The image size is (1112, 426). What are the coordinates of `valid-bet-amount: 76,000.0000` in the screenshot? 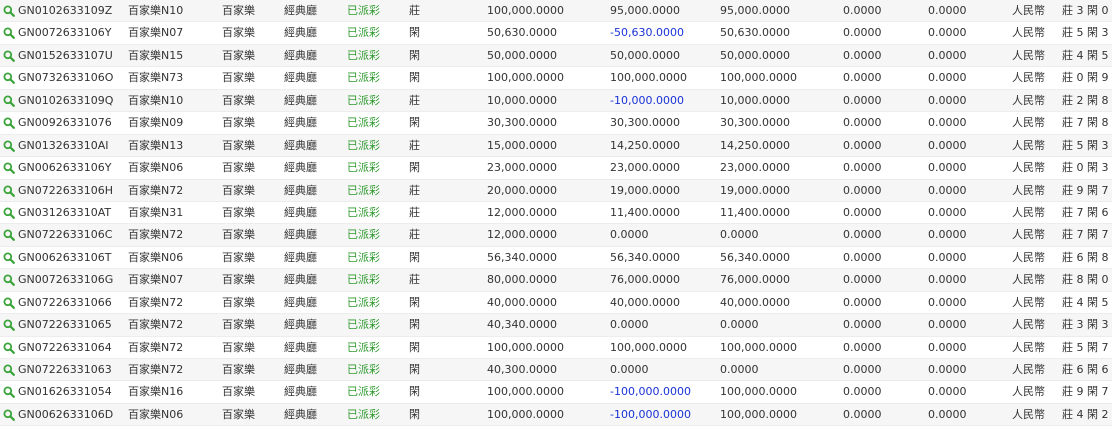 It's located at (755, 280).